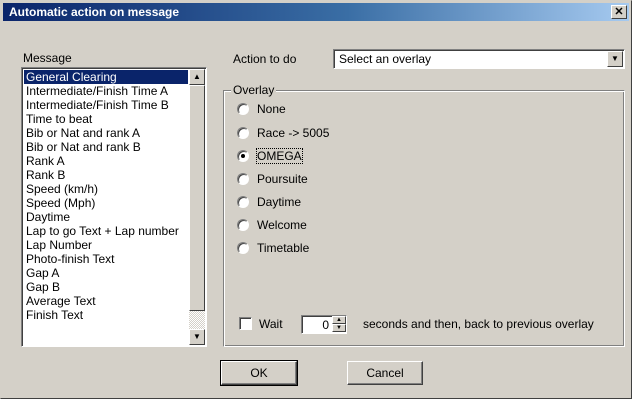 The image size is (632, 399). I want to click on scroll-up-button: ▲, so click(197, 77).